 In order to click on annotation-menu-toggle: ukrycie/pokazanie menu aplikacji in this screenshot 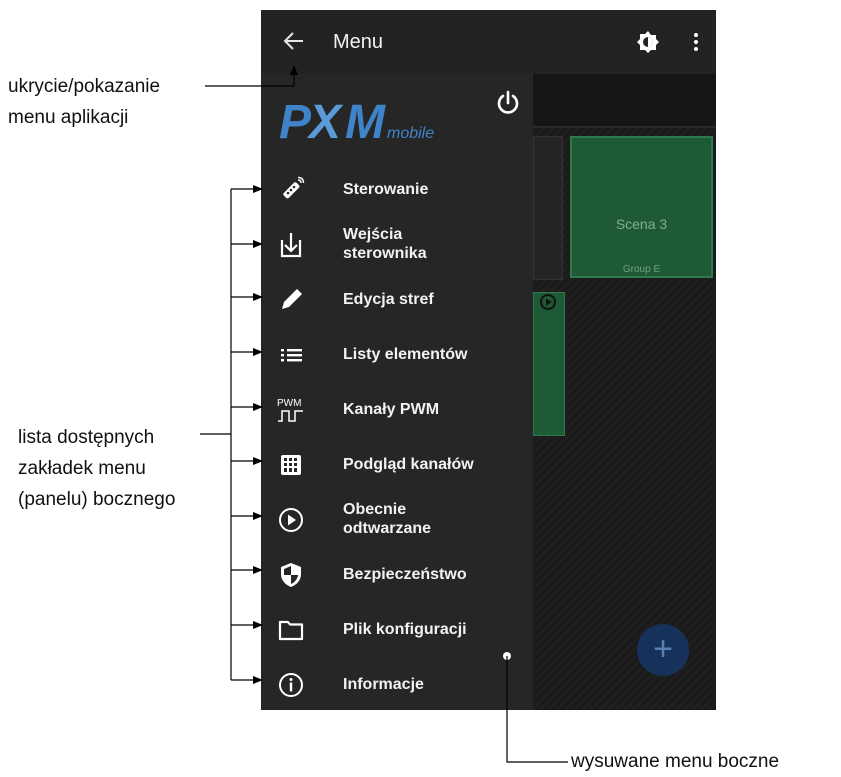, I will do `click(84, 102)`.